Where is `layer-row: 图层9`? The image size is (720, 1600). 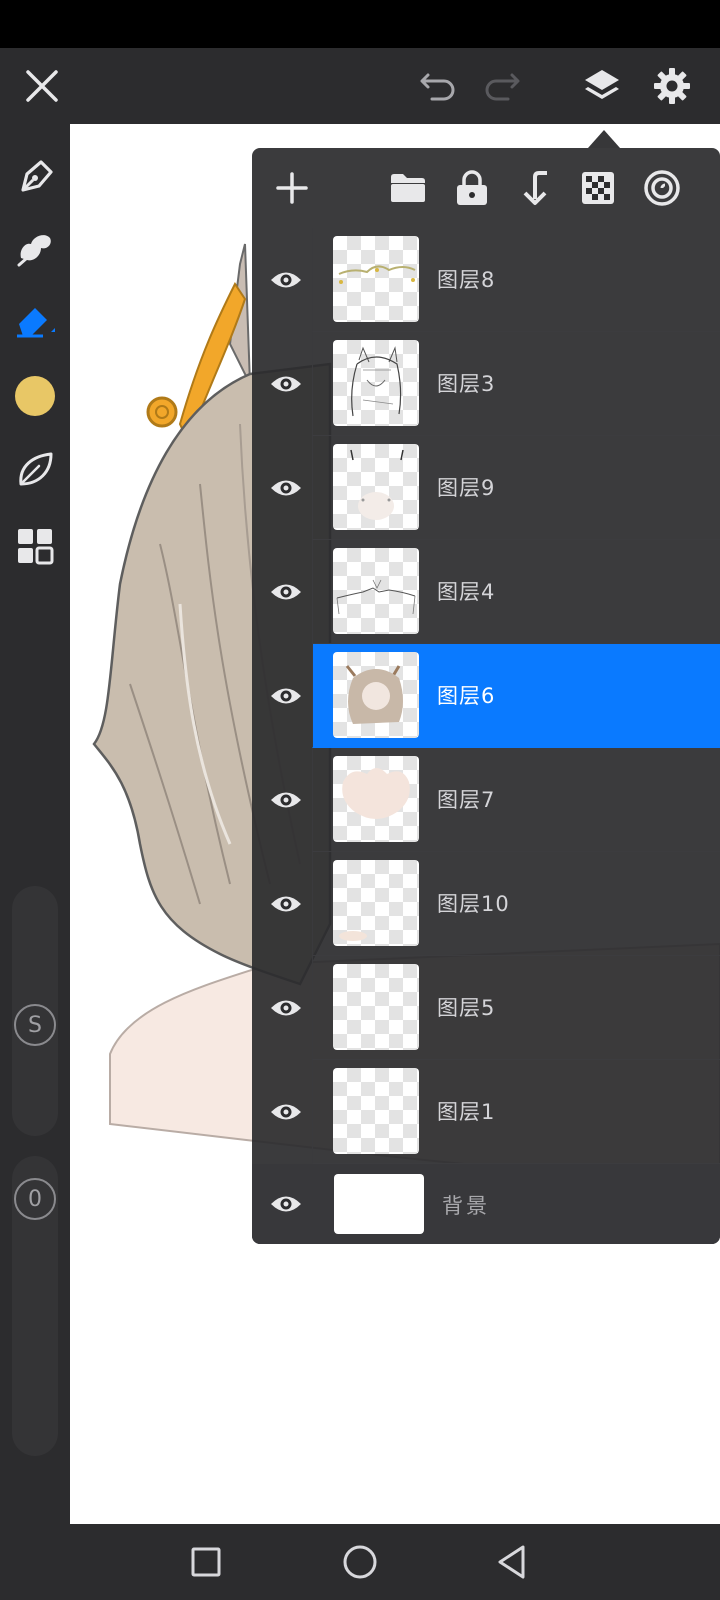 layer-row: 图层9 is located at coordinates (486, 488).